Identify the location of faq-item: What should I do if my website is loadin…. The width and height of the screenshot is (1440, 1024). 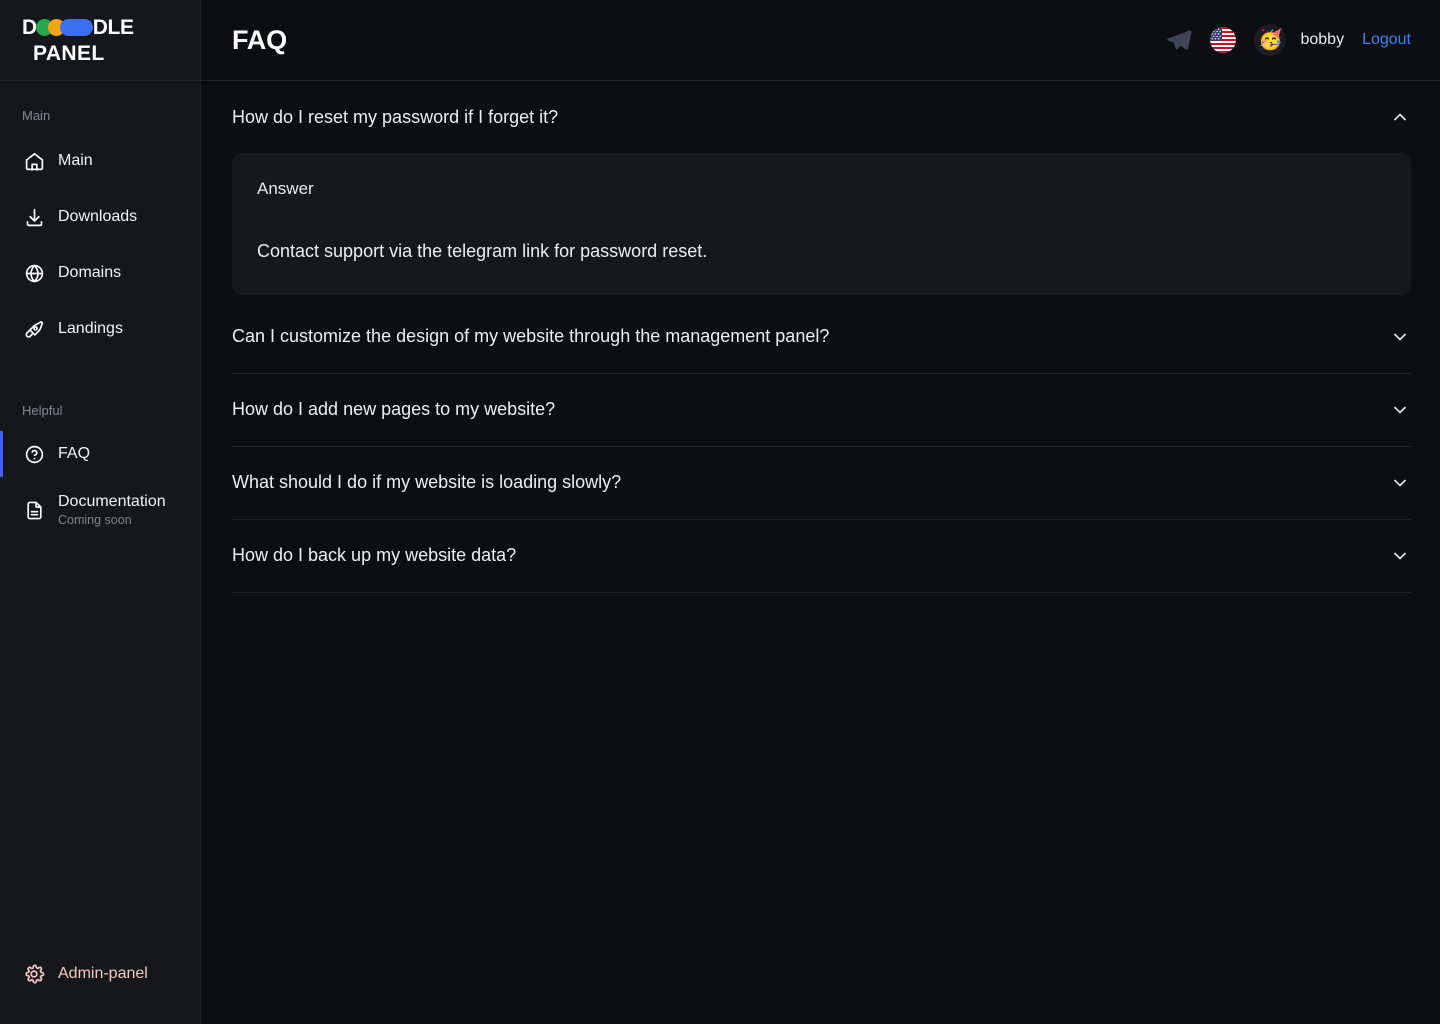
(821, 483).